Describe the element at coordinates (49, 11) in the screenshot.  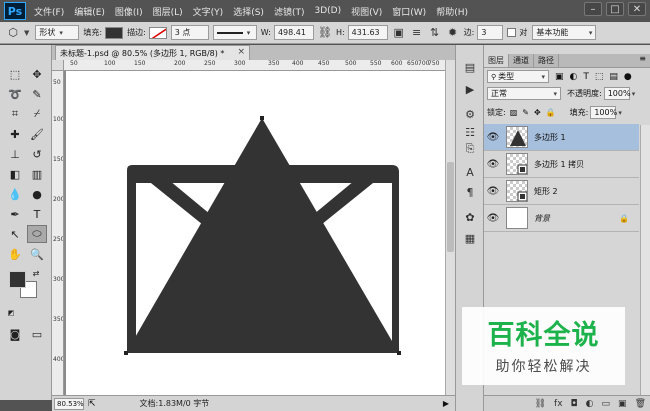
I see `menu-file: 文件(F)` at that location.